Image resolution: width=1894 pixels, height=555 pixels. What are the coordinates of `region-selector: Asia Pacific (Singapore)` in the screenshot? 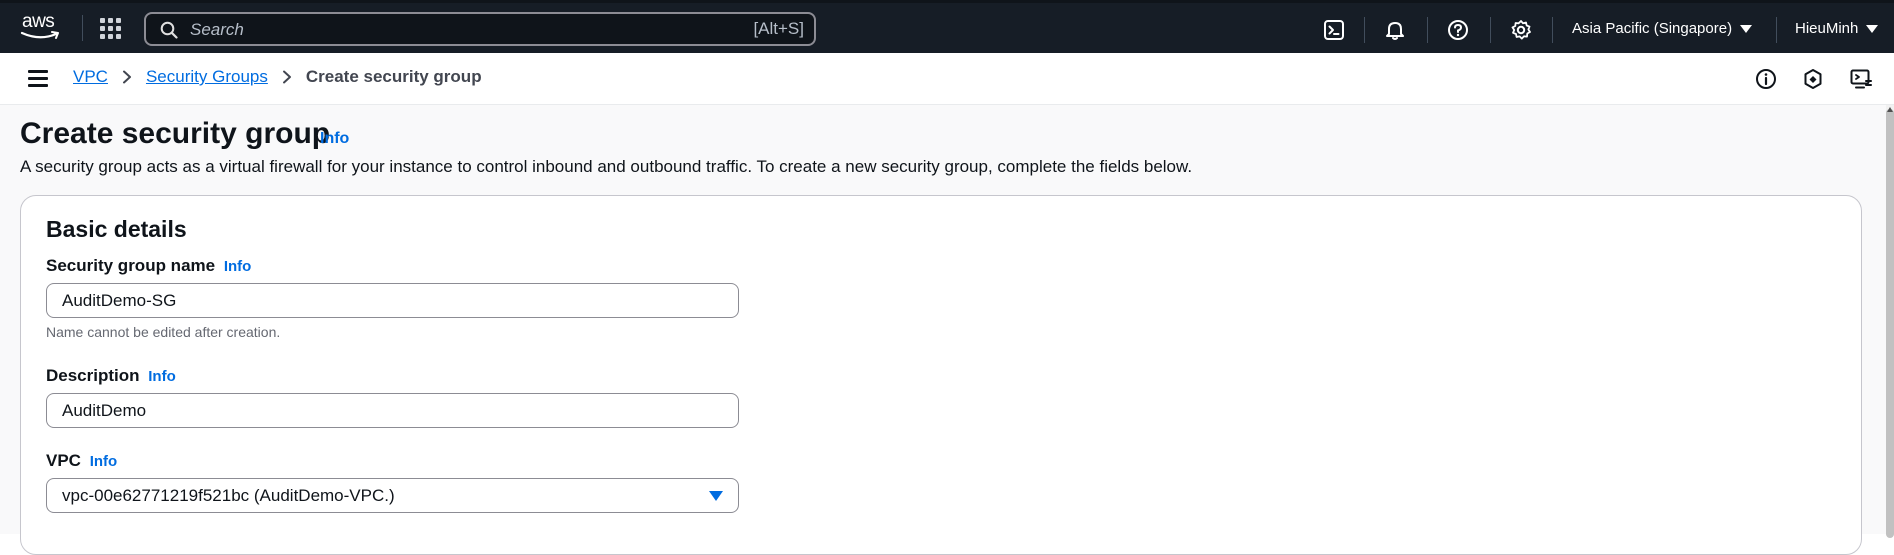 It's located at (1662, 28).